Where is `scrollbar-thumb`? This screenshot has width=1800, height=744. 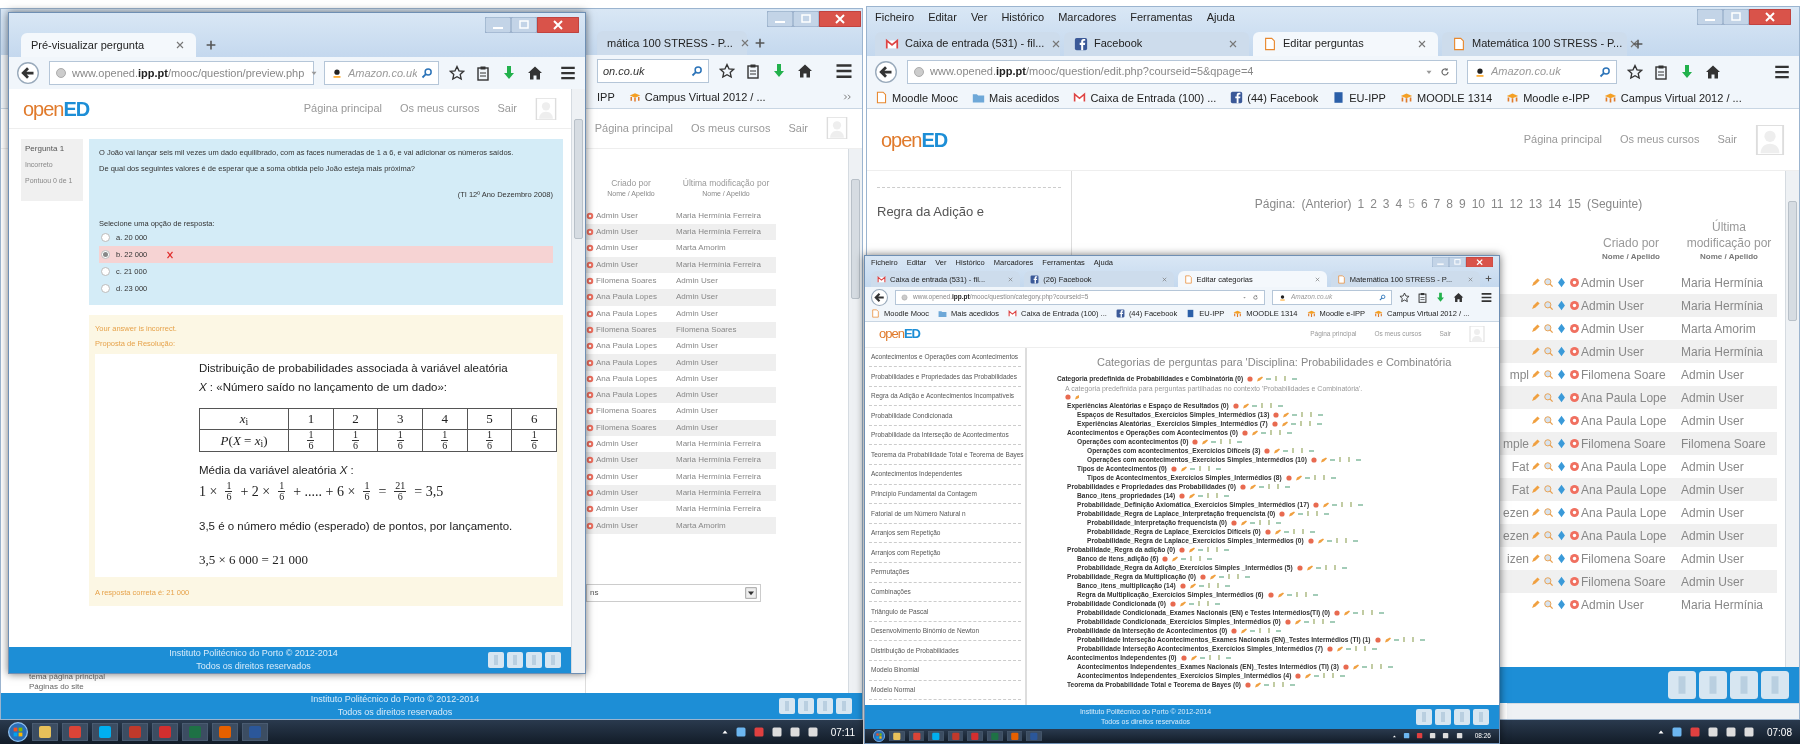
scrollbar-thumb is located at coordinates (578, 179).